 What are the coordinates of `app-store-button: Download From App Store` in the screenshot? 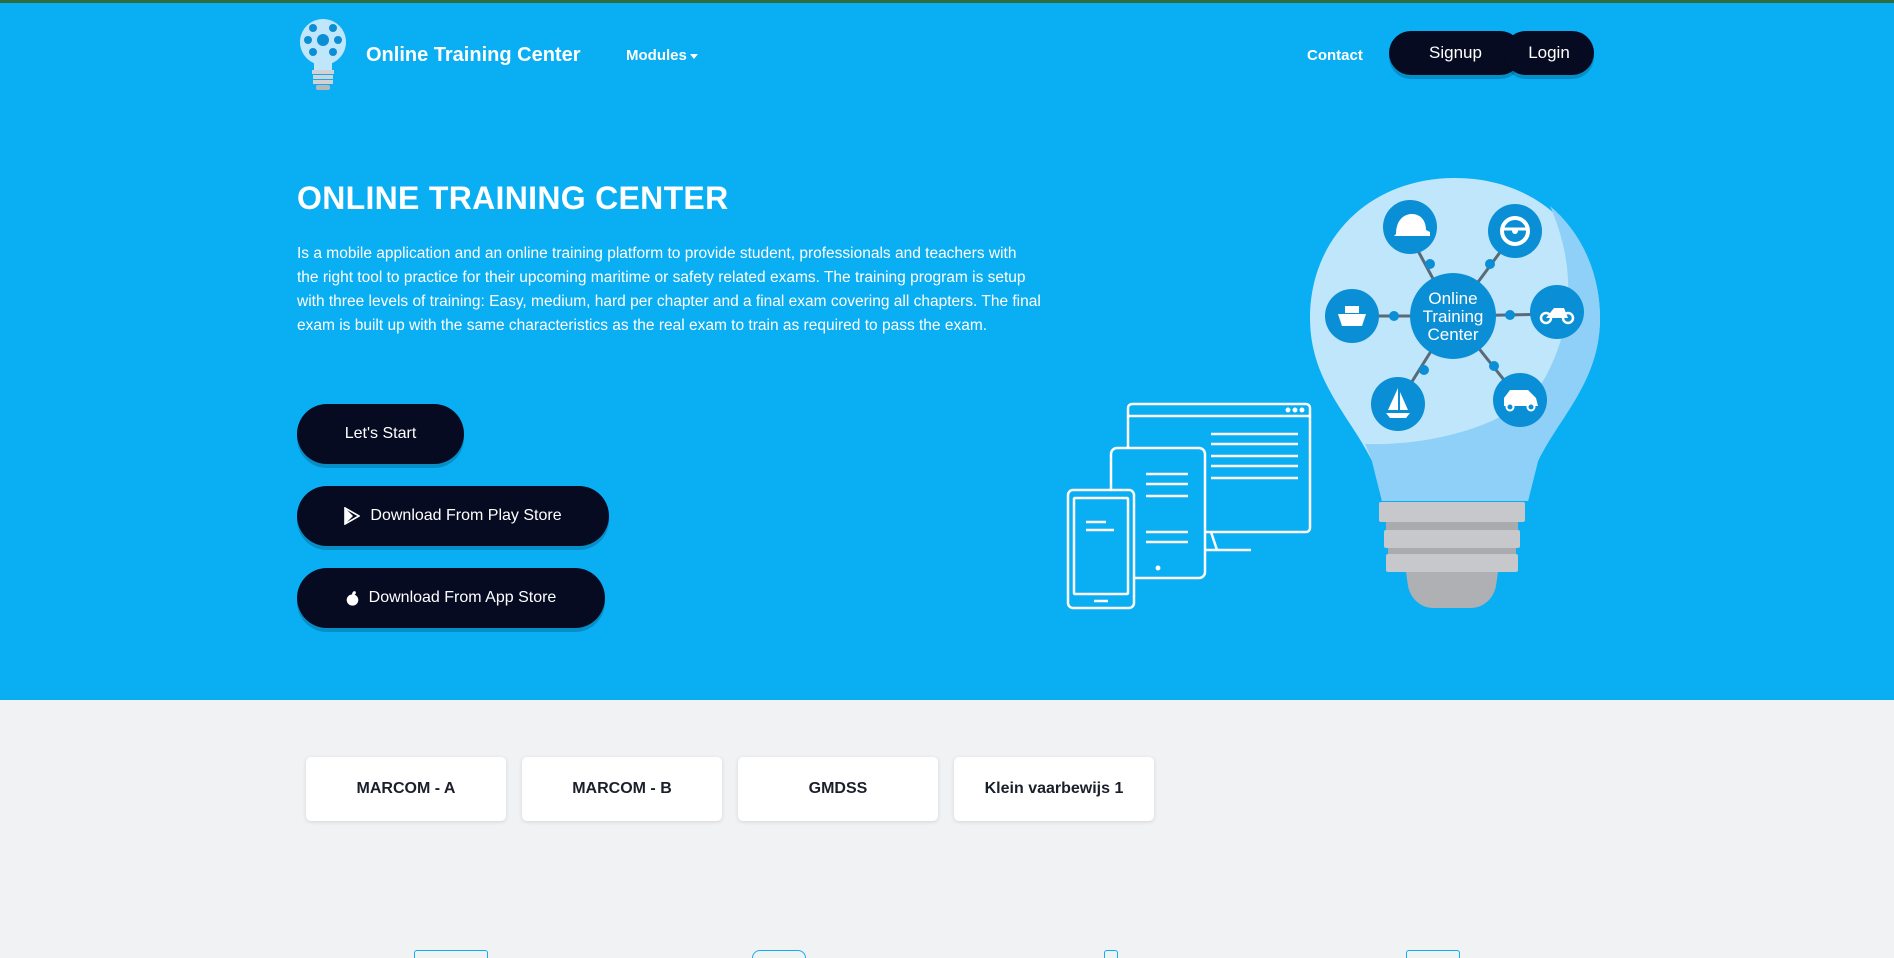 It's located at (451, 598).